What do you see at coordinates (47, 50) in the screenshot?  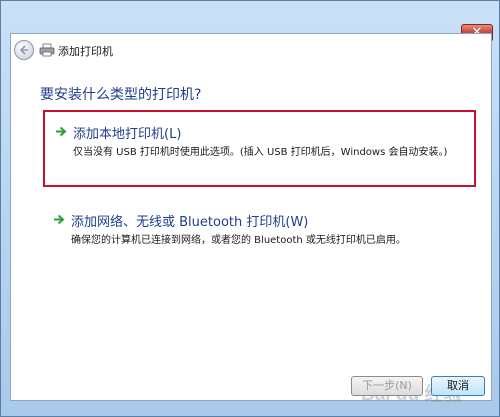 I see `printer-icon` at bounding box center [47, 50].